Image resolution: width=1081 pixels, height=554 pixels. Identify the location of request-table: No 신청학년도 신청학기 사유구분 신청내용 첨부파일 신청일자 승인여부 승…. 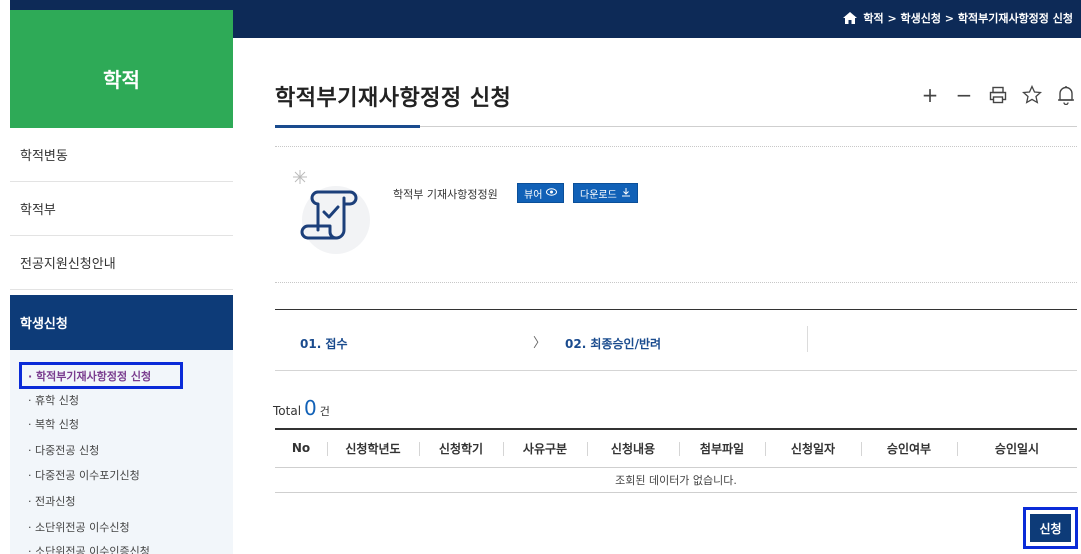
(676, 460).